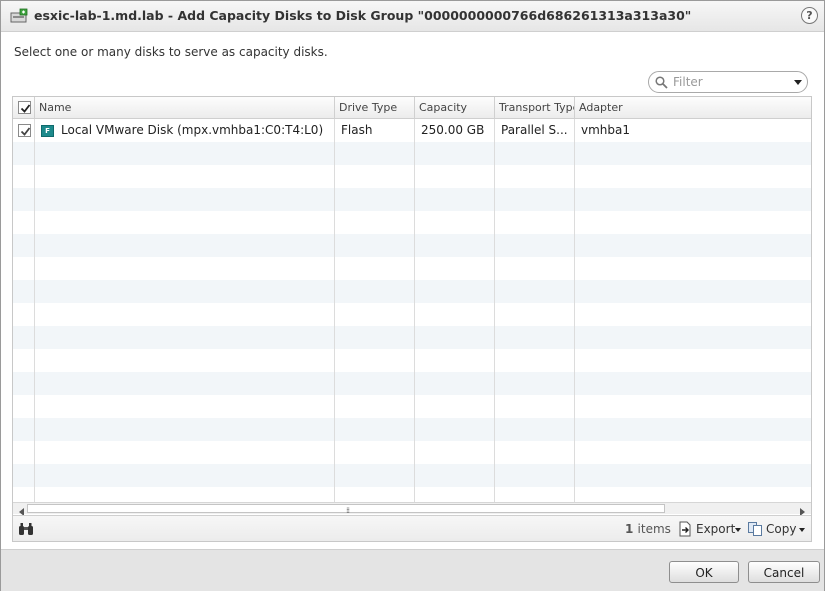 The image size is (825, 591). I want to click on host-icon, so click(19, 16).